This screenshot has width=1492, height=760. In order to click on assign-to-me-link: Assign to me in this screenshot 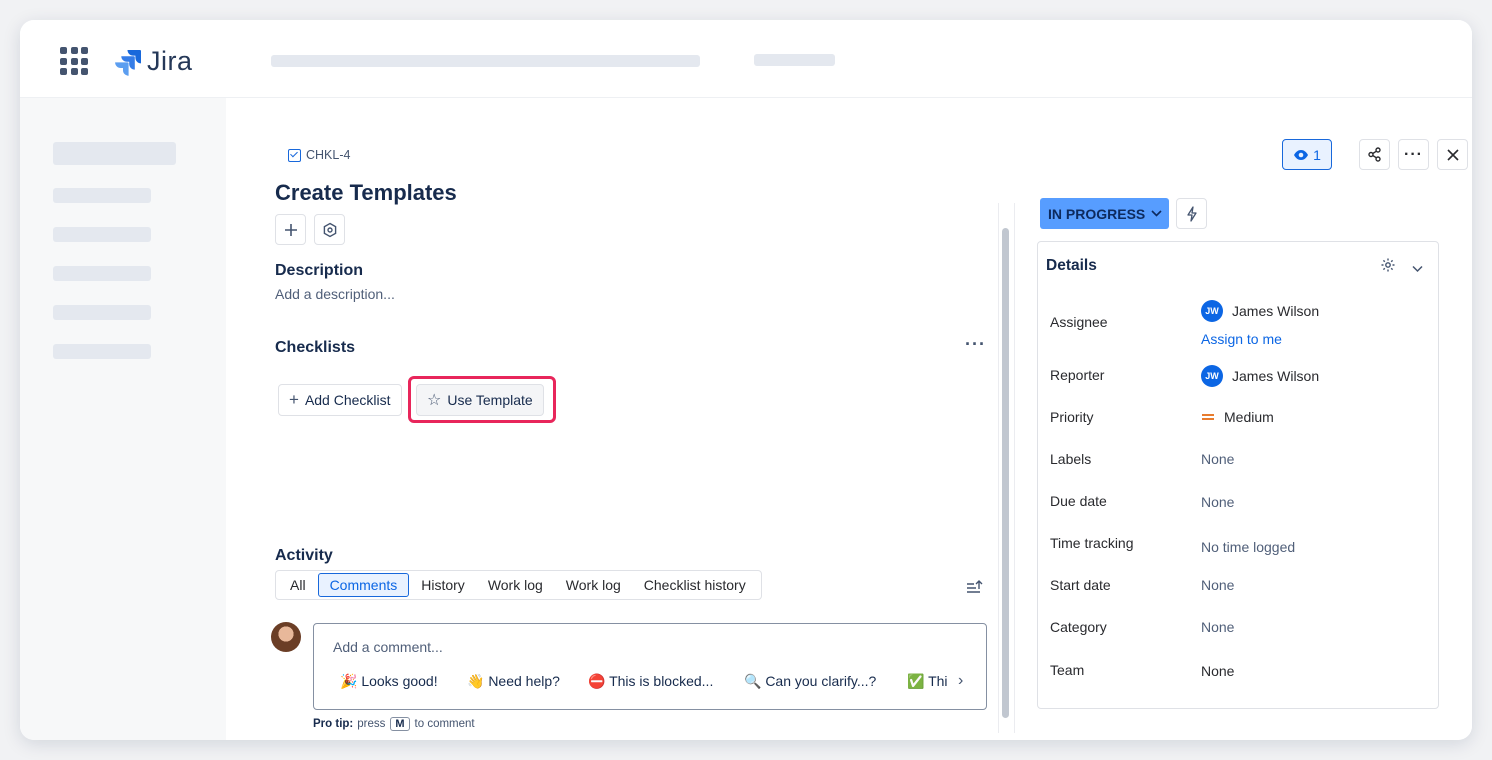, I will do `click(1241, 339)`.